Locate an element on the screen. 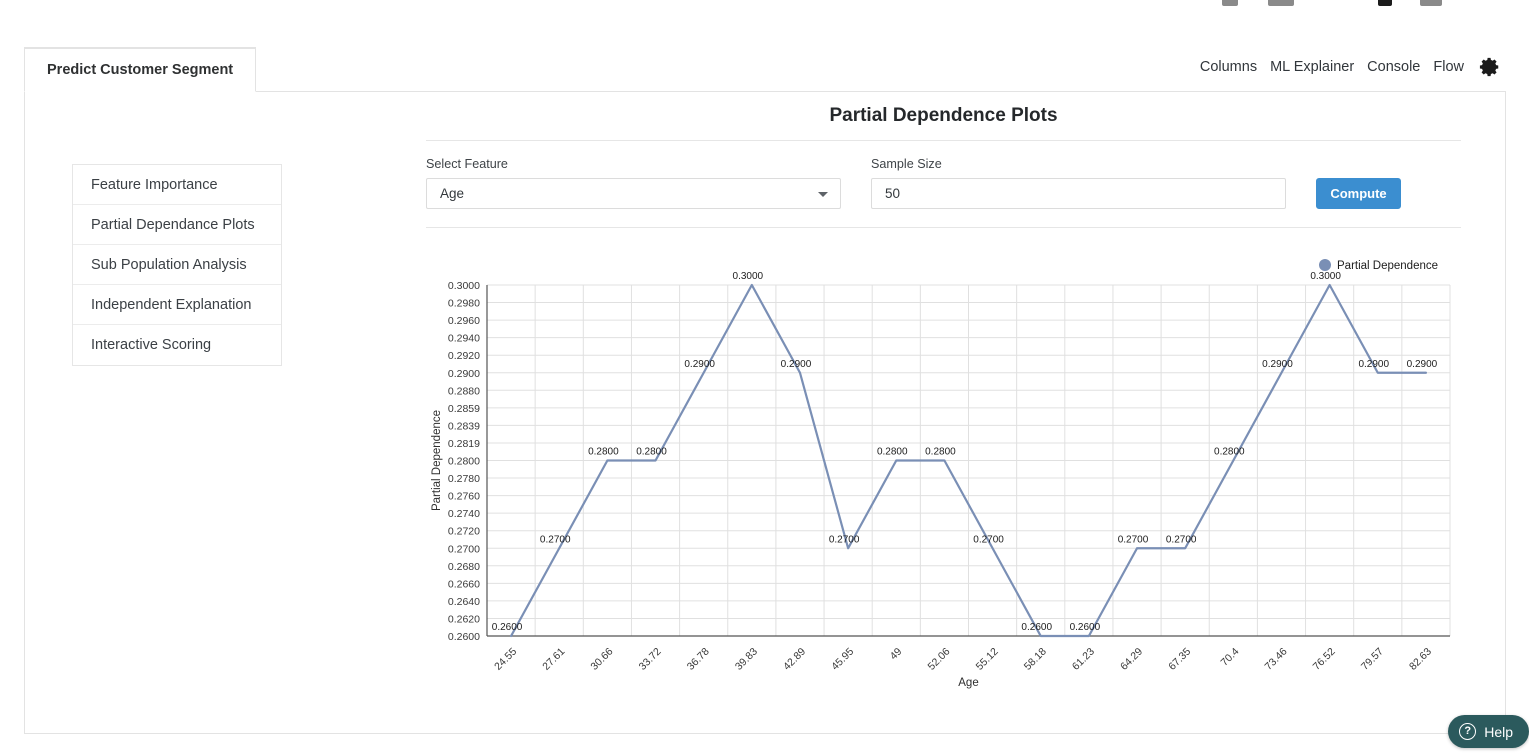  select-feature-group: Select Feature Age is located at coordinates (633, 183).